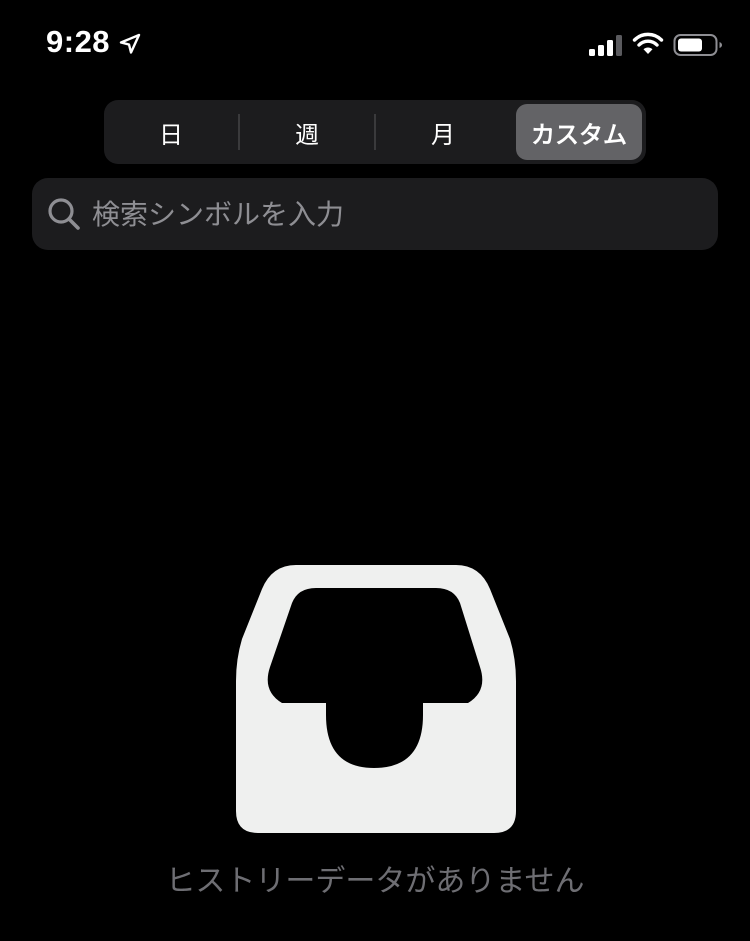  Describe the element at coordinates (375, 881) in the screenshot. I see `empty-state-message: ヒストリーデータがありません` at that location.